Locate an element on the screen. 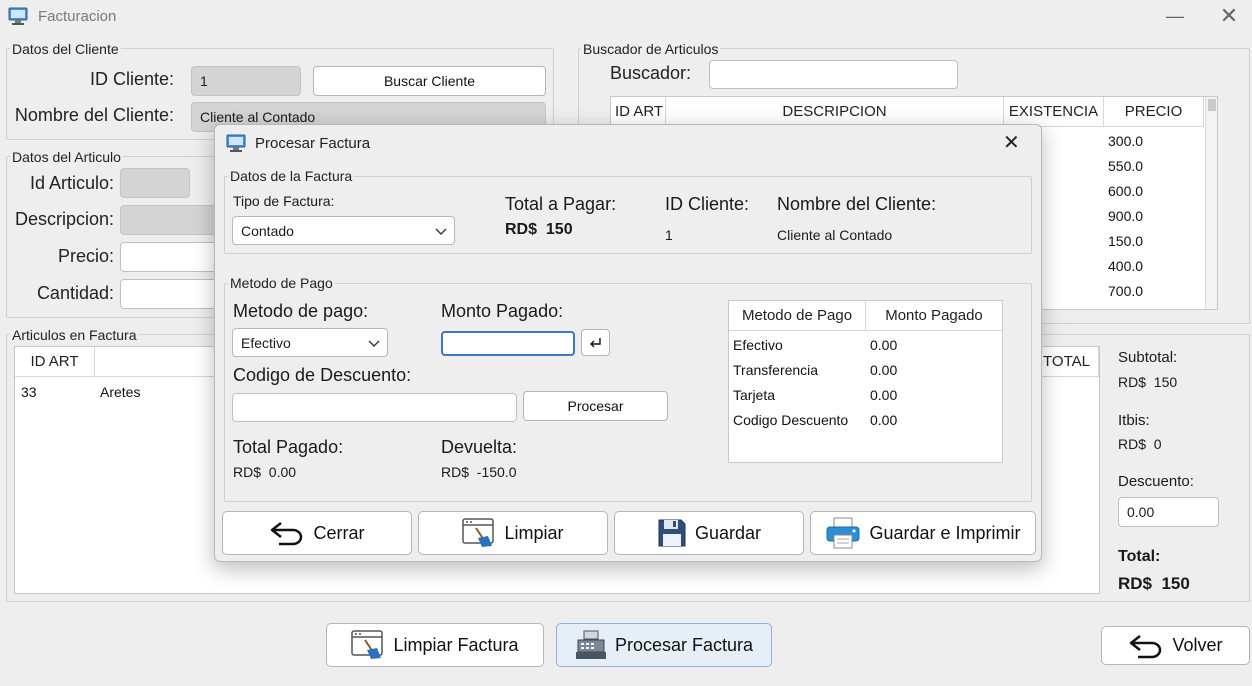 This screenshot has height=686, width=1252. precio-cell: 550.0 is located at coordinates (1126, 166).